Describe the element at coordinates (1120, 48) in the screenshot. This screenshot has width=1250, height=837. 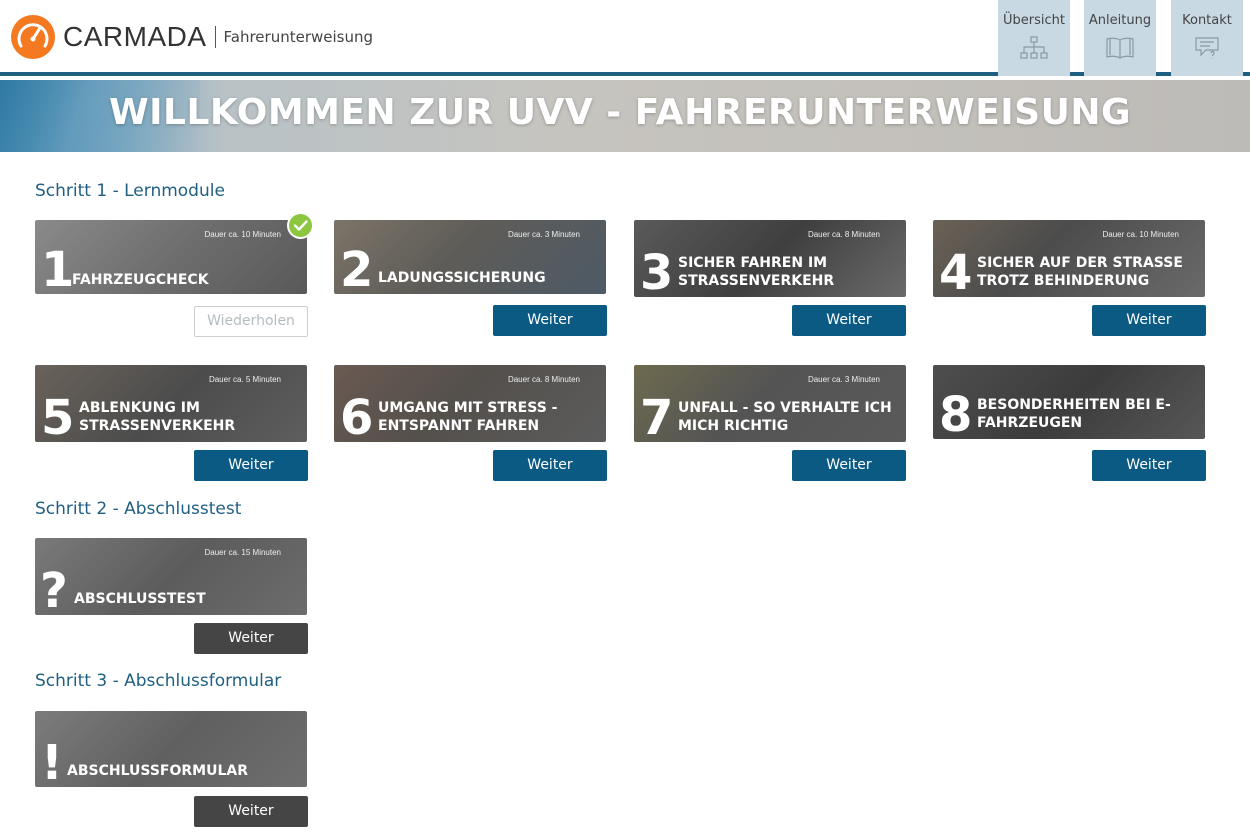
I see `book-icon` at that location.